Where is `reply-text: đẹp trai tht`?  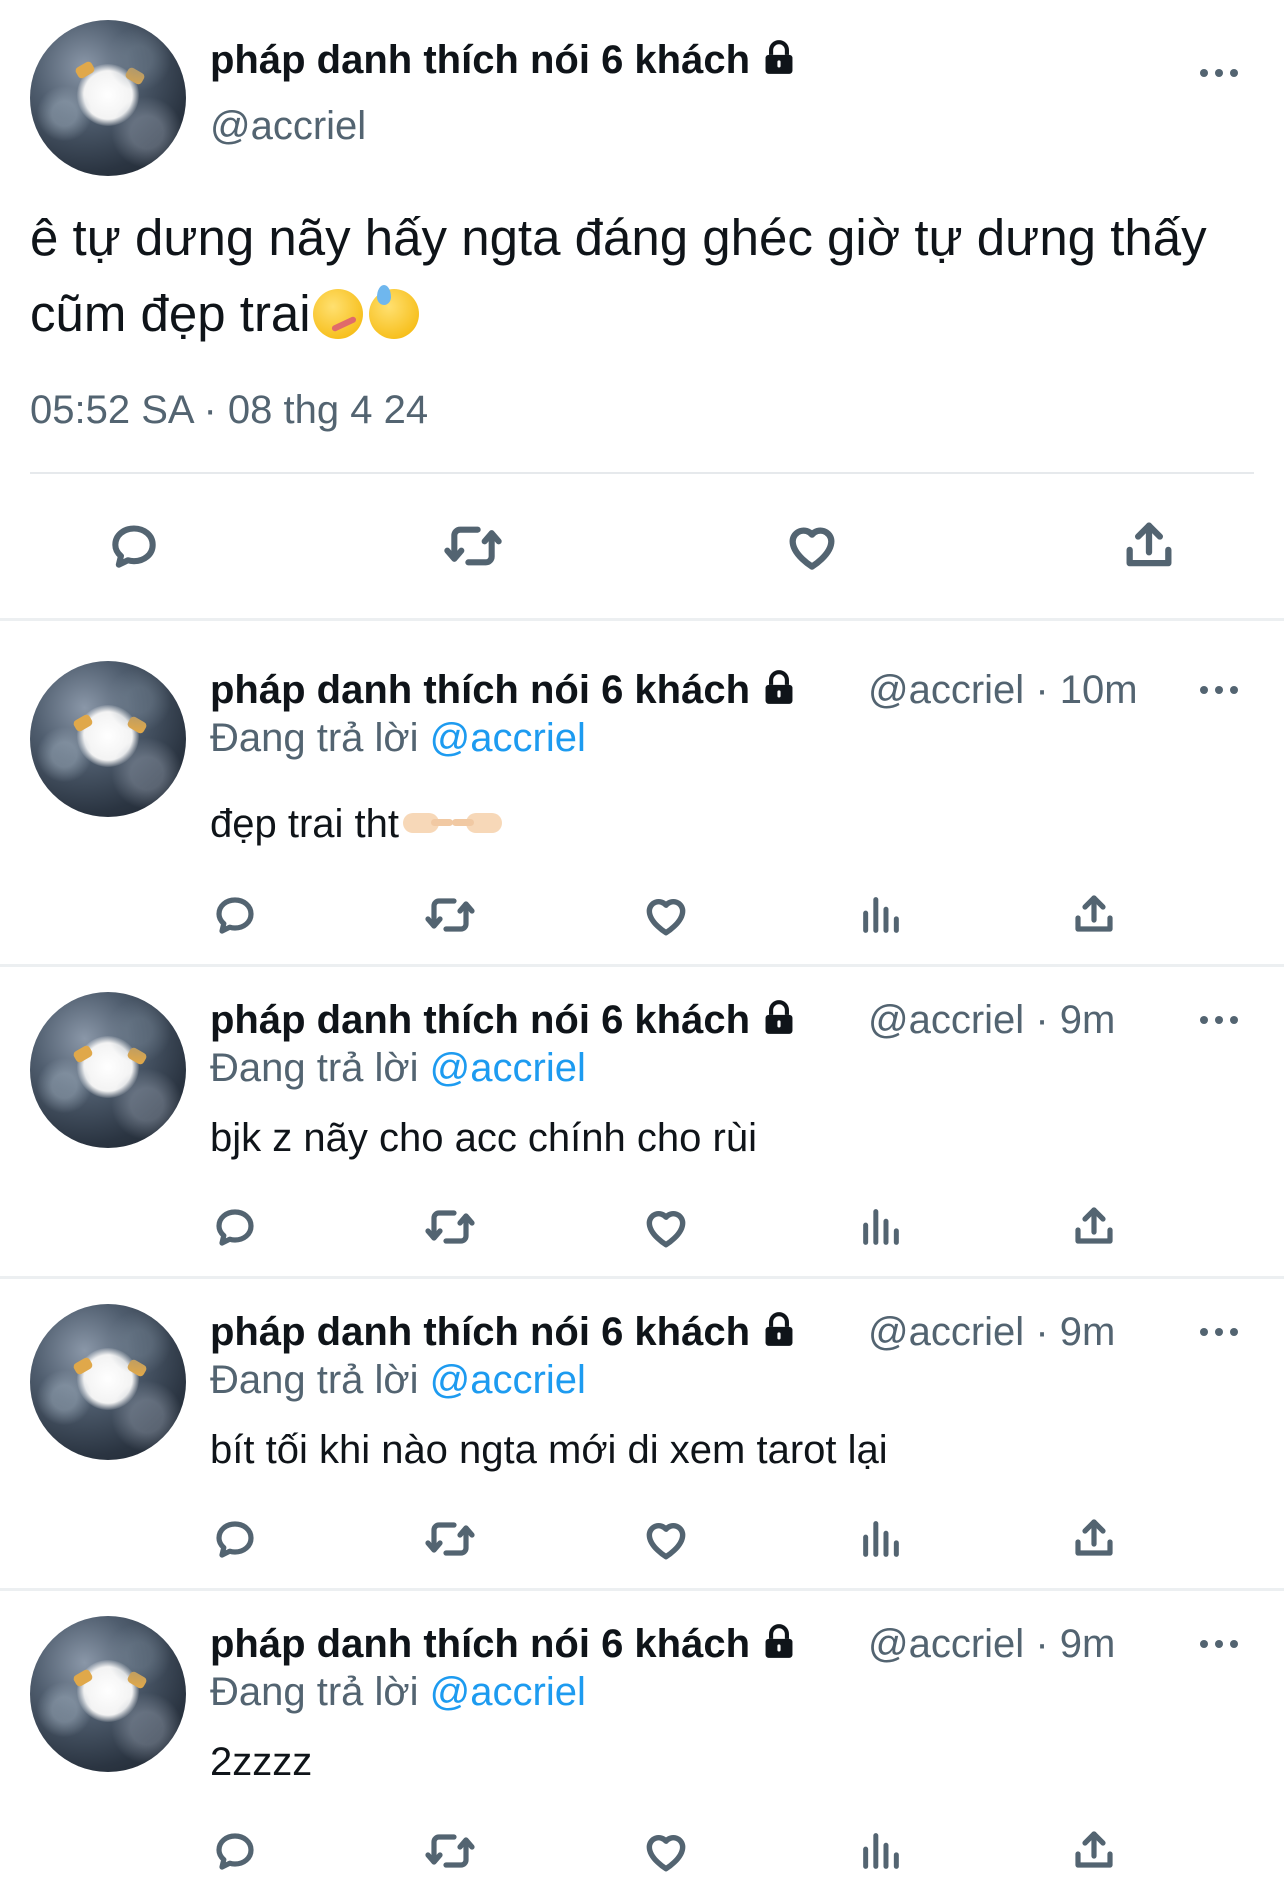 reply-text: đẹp trai tht is located at coordinates (356, 824).